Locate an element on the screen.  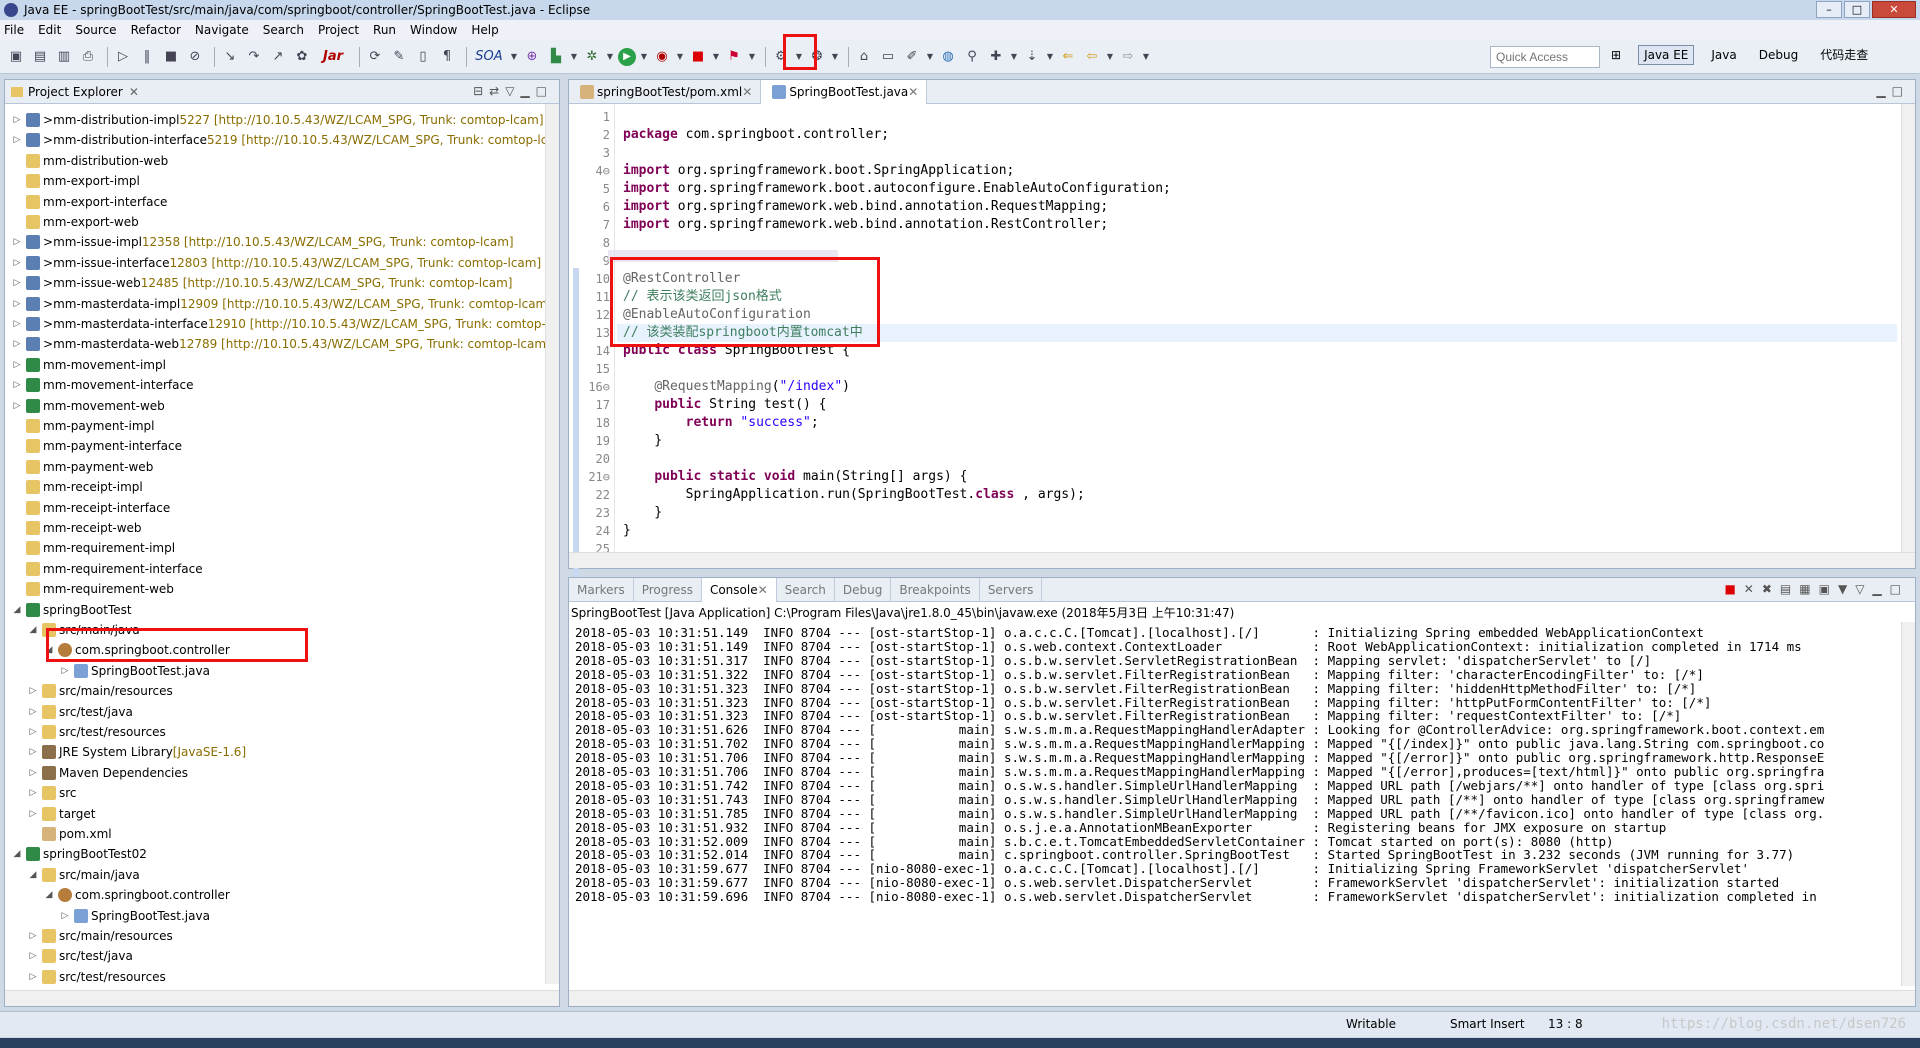
remove-all-icon: ✖ is located at coordinates (1771, 589).